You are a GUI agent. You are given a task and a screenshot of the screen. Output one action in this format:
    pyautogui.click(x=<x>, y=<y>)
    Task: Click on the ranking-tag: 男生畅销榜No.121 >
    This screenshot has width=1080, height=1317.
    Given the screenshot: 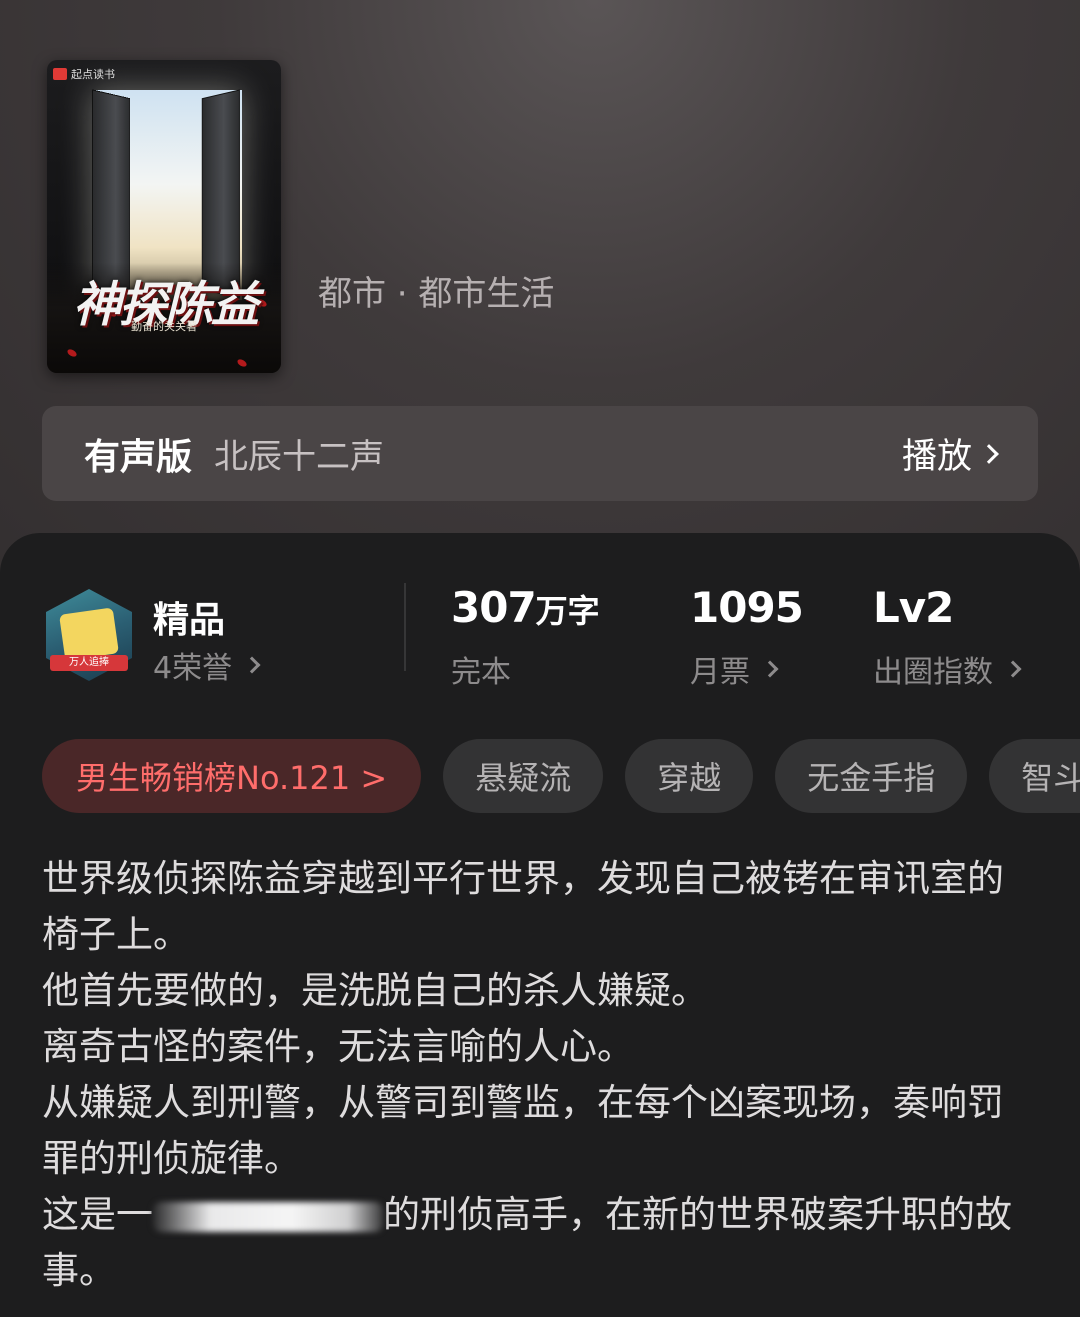 What is the action you would take?
    pyautogui.click(x=232, y=776)
    